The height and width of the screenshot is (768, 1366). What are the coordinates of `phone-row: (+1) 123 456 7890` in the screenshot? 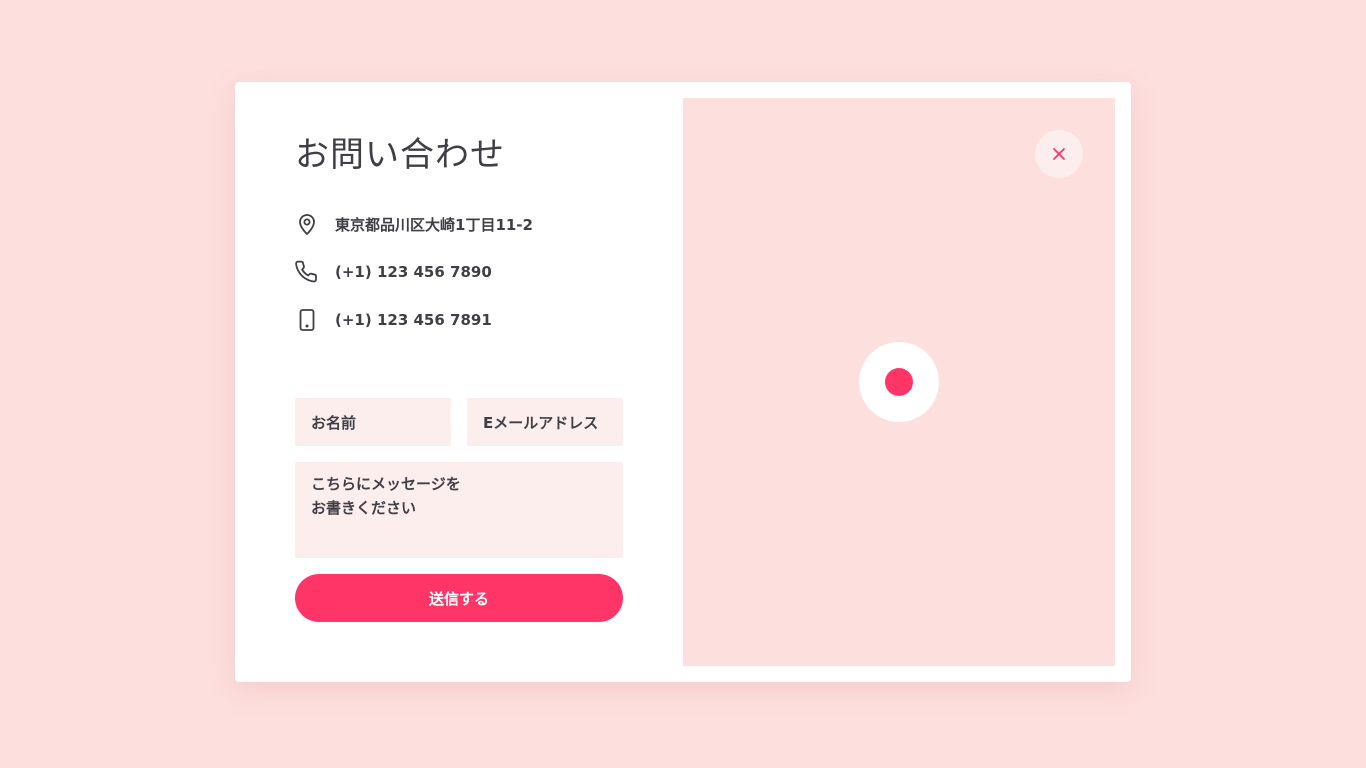 It's located at (459, 272).